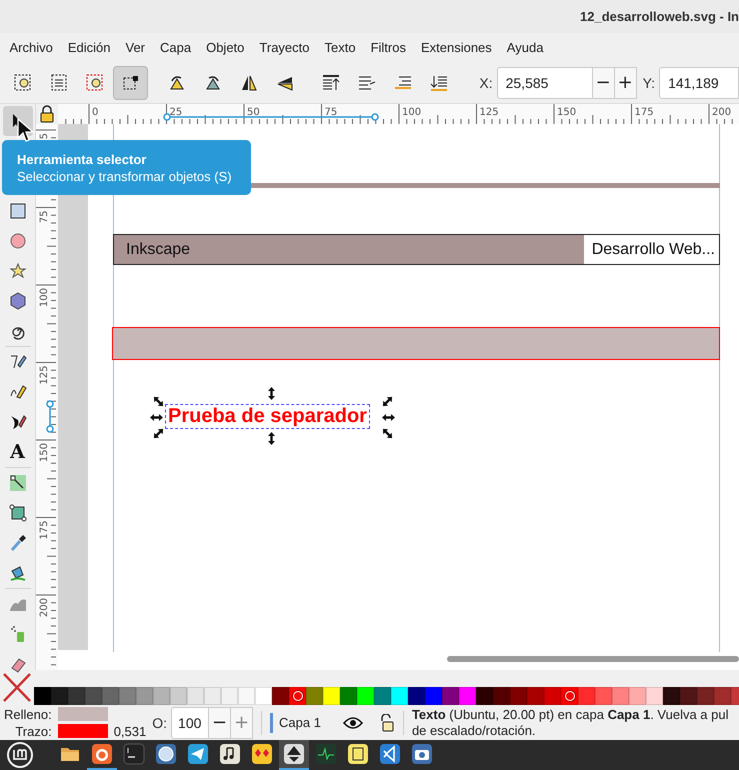 This screenshot has height=770, width=739. Describe the element at coordinates (47, 114) in the screenshot. I see `padlock-icon` at that location.